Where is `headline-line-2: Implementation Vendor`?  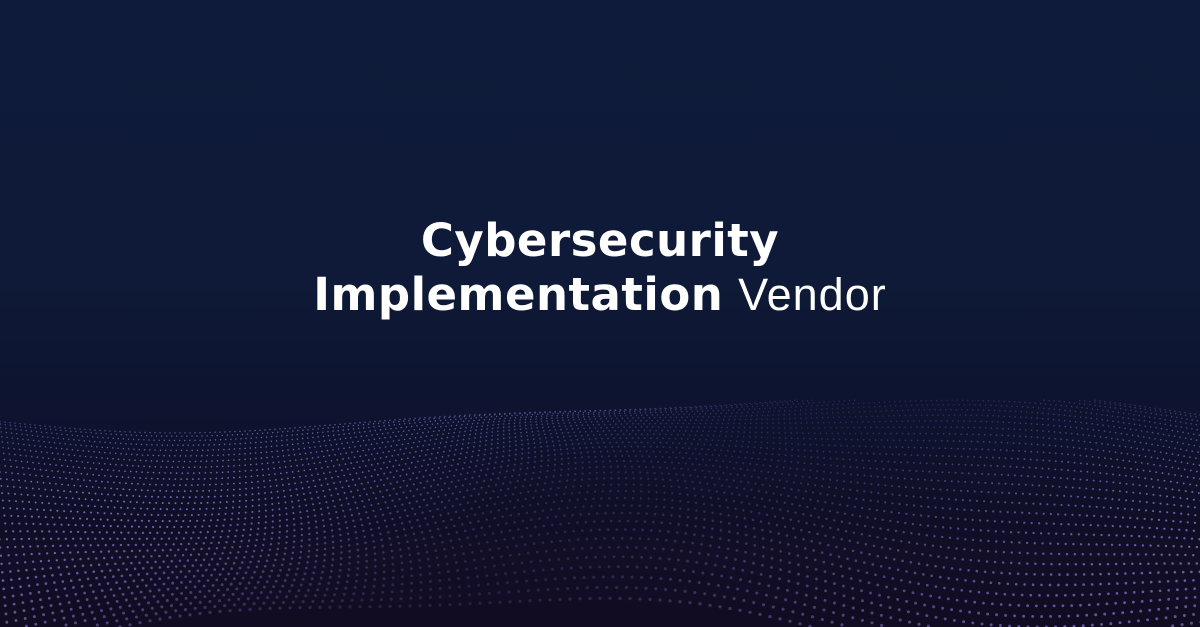 headline-line-2: Implementation Vendor is located at coordinates (600, 295).